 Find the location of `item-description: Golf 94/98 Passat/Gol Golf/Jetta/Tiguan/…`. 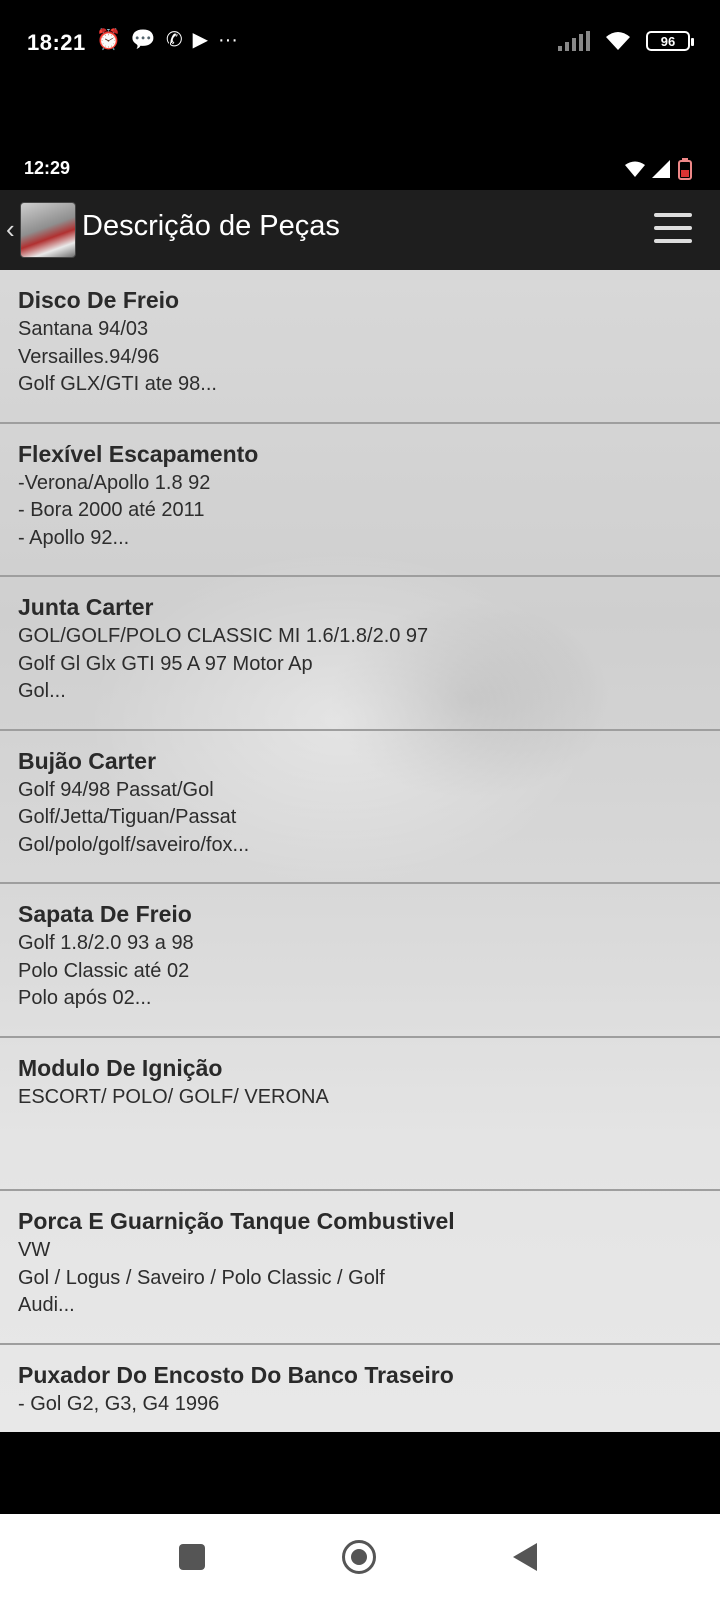

item-description: Golf 94/98 Passat/Gol Golf/Jetta/Tiguan/… is located at coordinates (134, 817).